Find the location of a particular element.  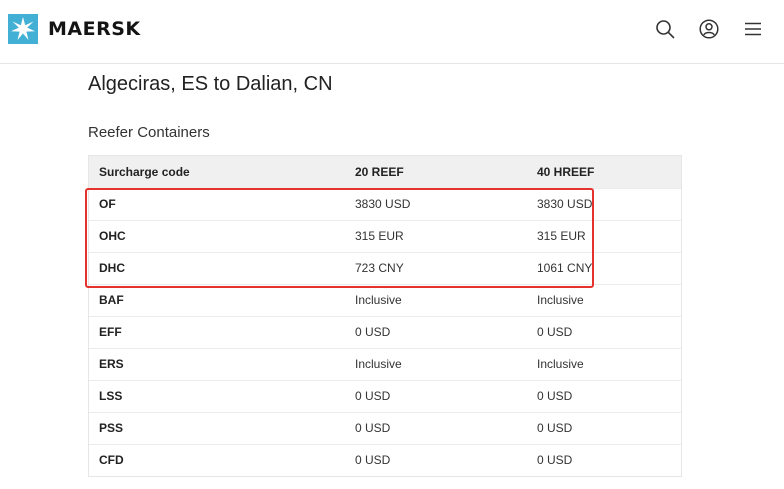

table-row: BAF Inclusive Inclusive is located at coordinates (385, 300).